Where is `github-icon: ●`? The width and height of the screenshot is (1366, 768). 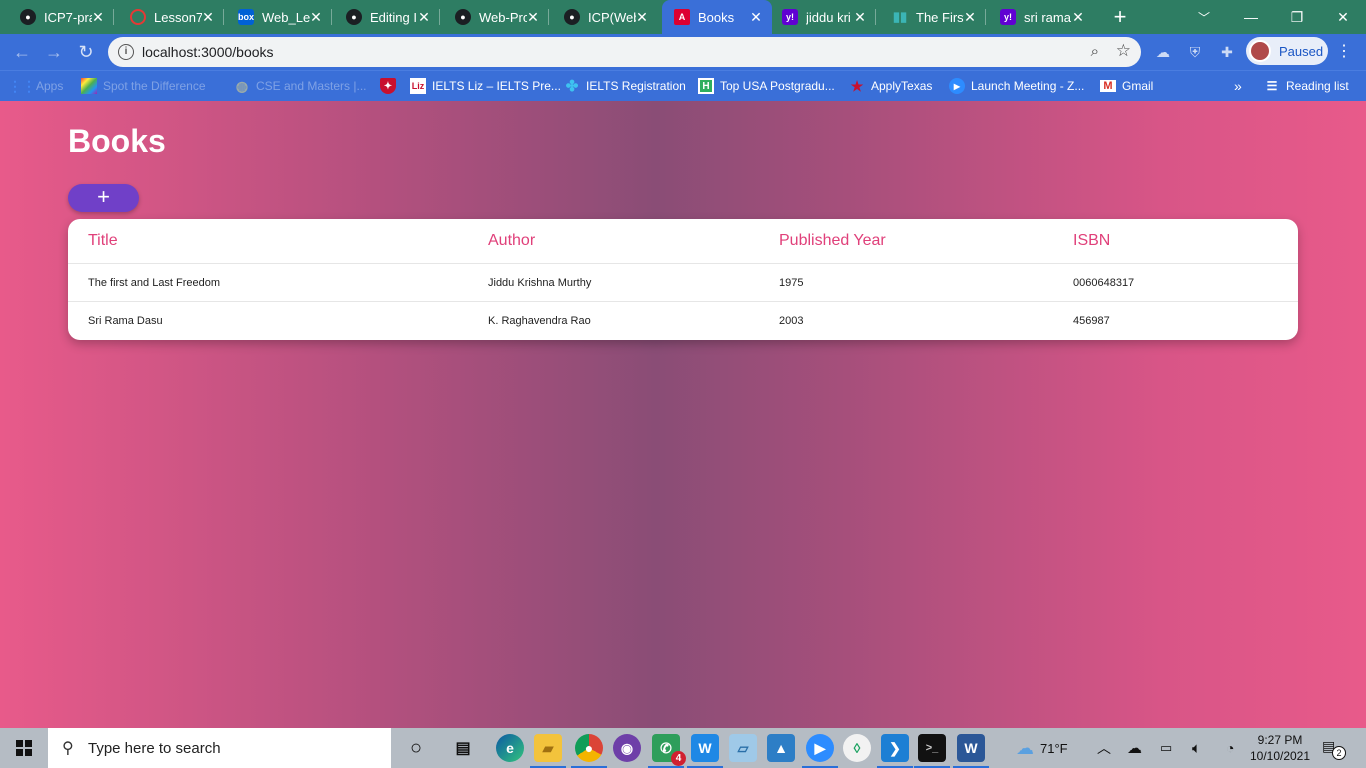
github-icon: ● is located at coordinates (572, 17).